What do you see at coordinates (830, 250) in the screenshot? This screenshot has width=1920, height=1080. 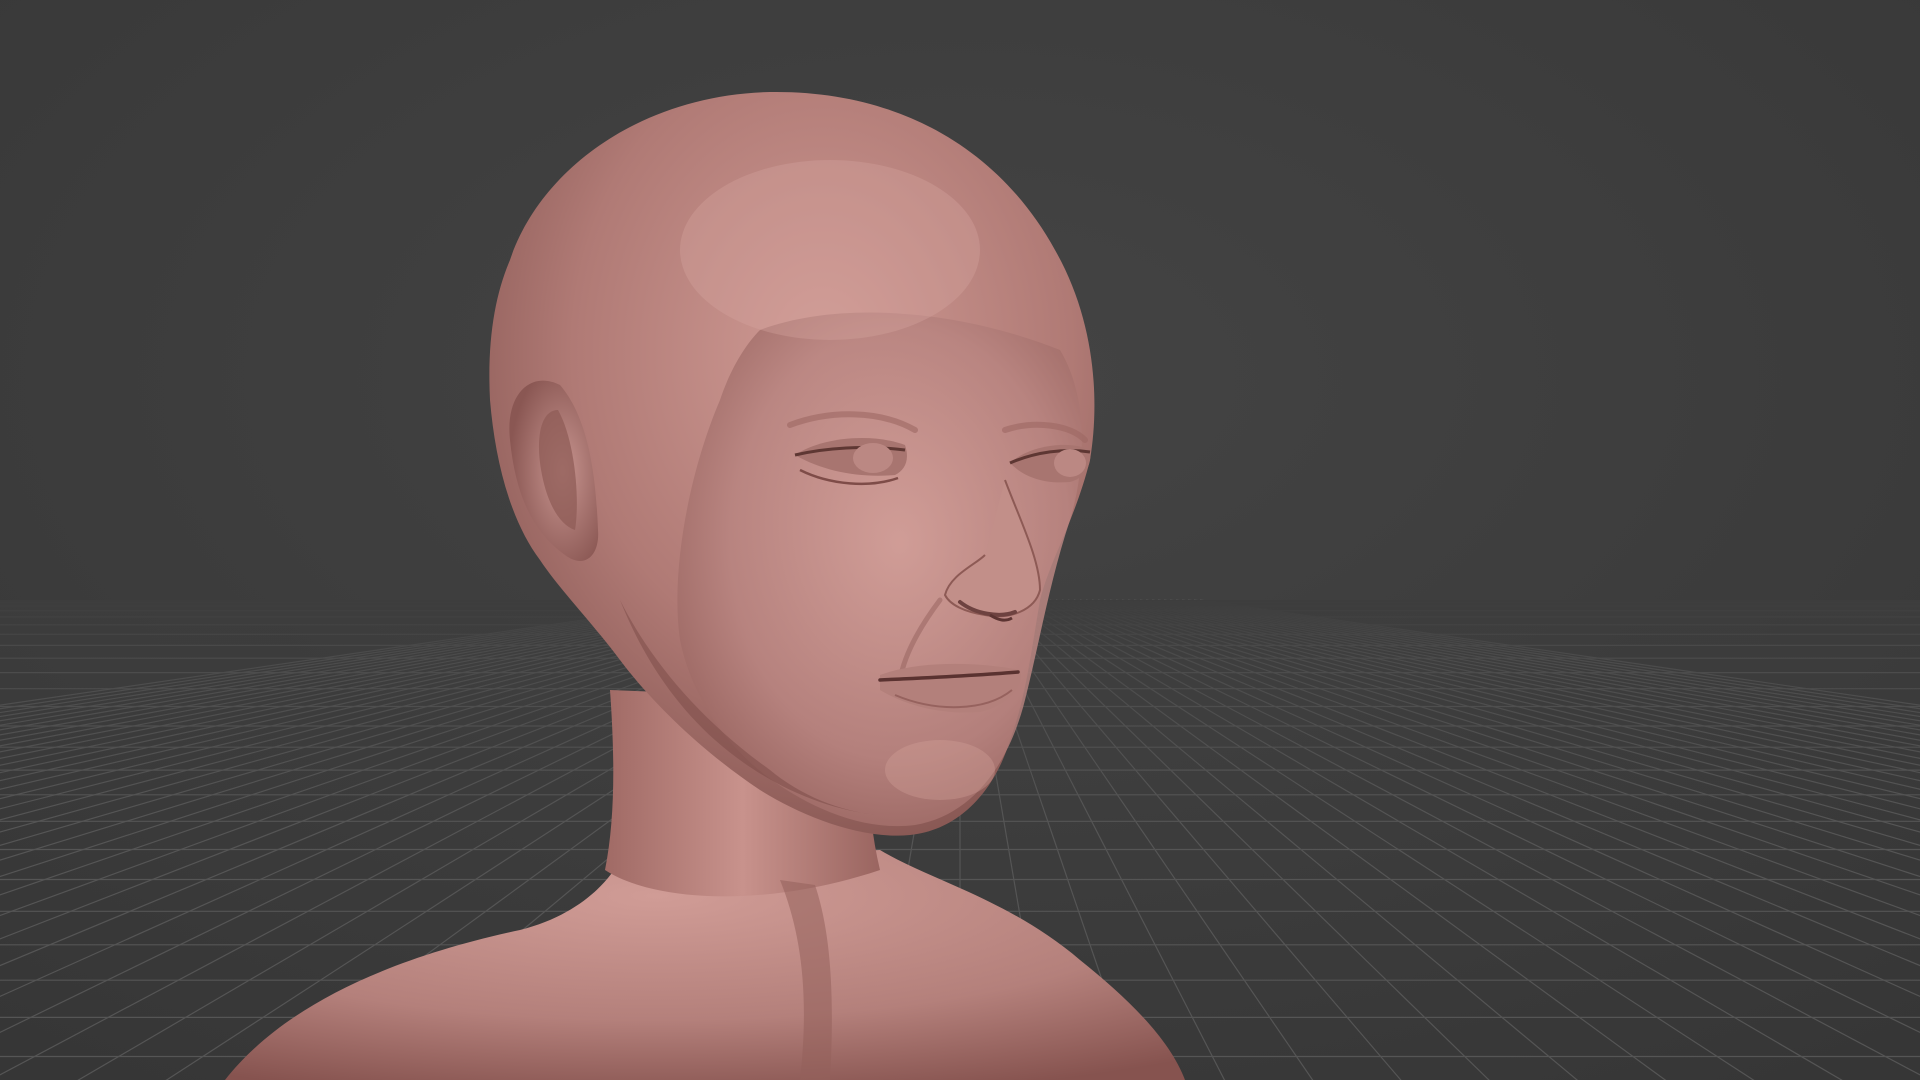 I see `forehead-highlight` at bounding box center [830, 250].